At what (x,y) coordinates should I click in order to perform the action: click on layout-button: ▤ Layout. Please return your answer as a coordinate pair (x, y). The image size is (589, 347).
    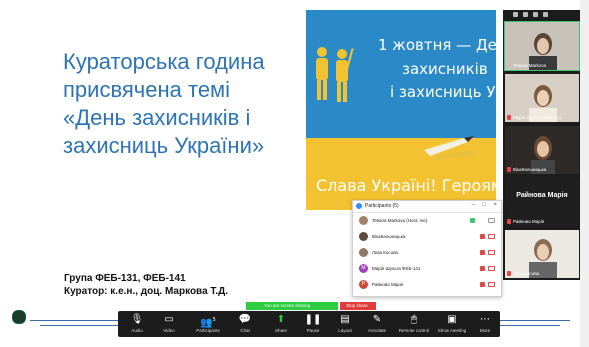
    Looking at the image, I should click on (345, 325).